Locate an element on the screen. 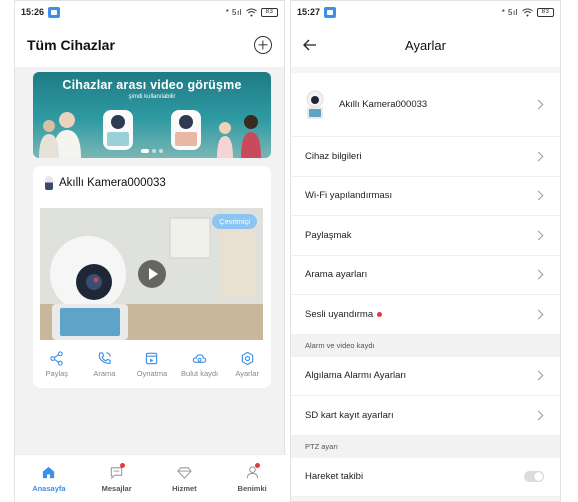  share-label: Paylaş is located at coordinates (57, 373).